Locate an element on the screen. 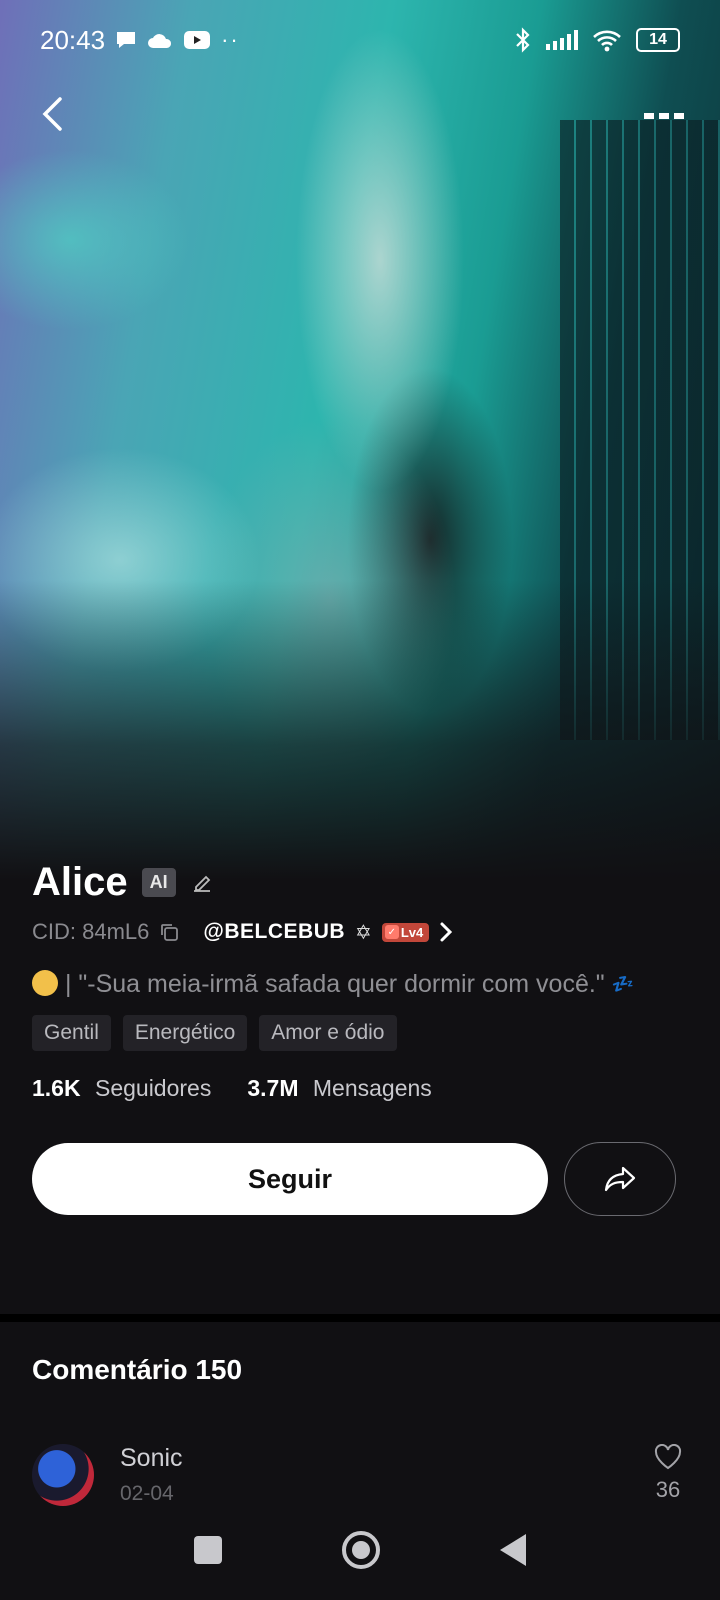 Image resolution: width=720 pixels, height=1600 pixels. battery-level: 14 is located at coordinates (658, 39).